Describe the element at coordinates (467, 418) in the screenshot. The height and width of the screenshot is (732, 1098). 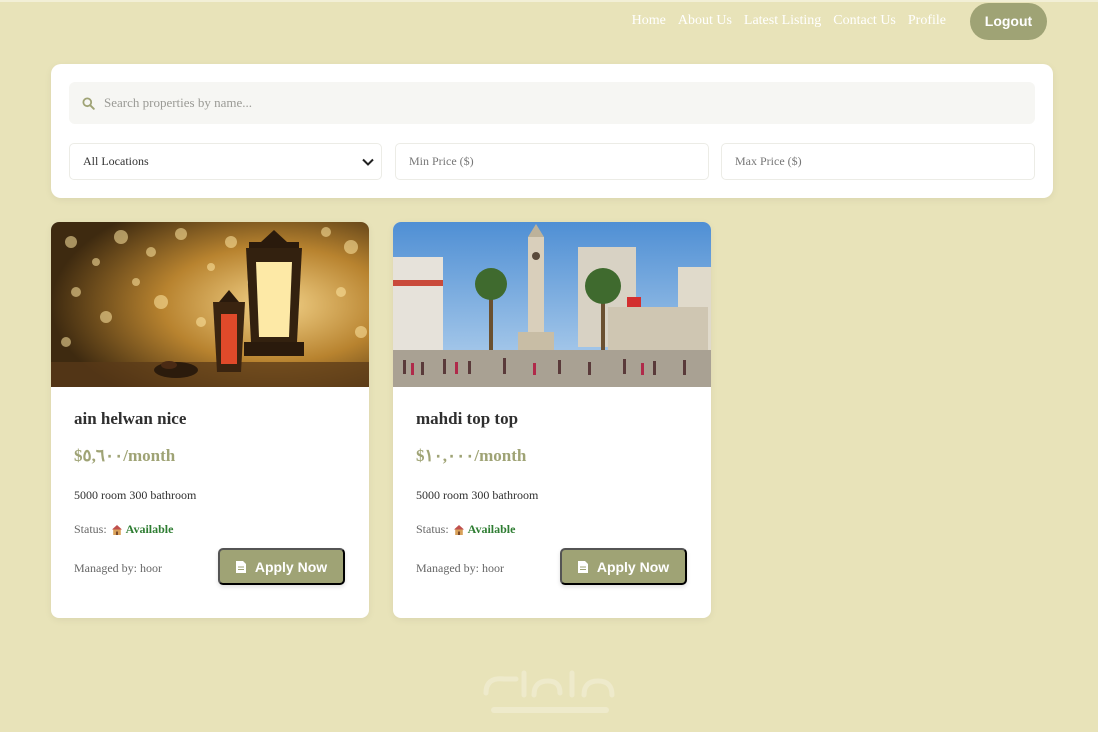
I see `property-title: mahdi top top` at that location.